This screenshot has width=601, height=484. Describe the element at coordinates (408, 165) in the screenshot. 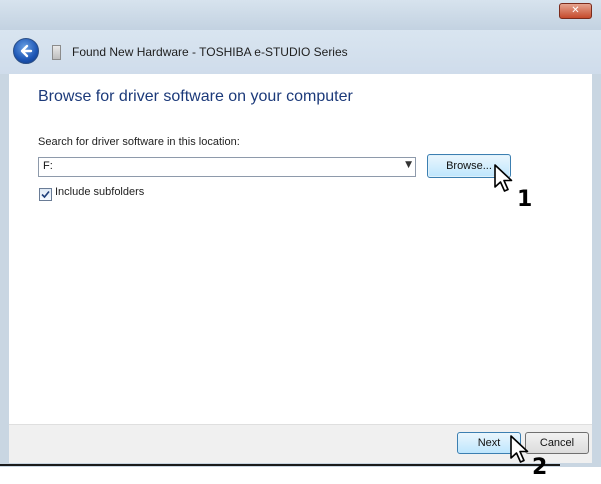

I see `dropdown-arrow-icon: ▼` at that location.